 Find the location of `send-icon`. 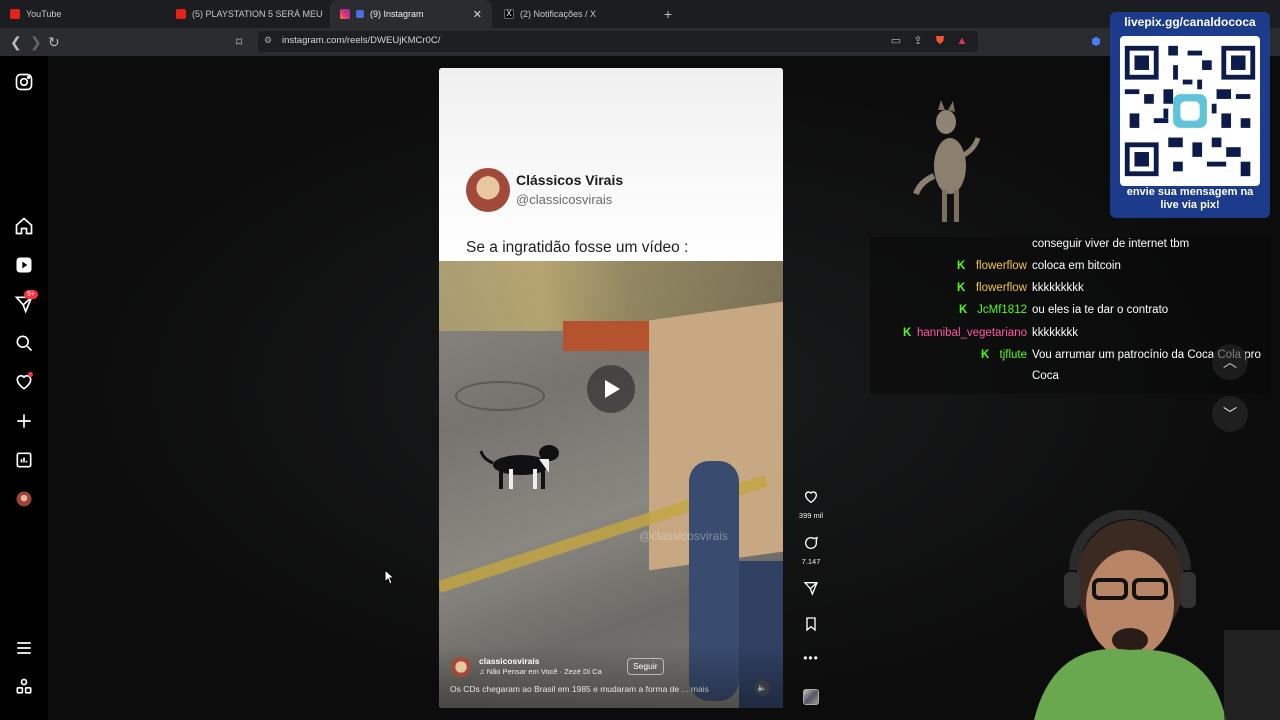

send-icon is located at coordinates (810, 589).